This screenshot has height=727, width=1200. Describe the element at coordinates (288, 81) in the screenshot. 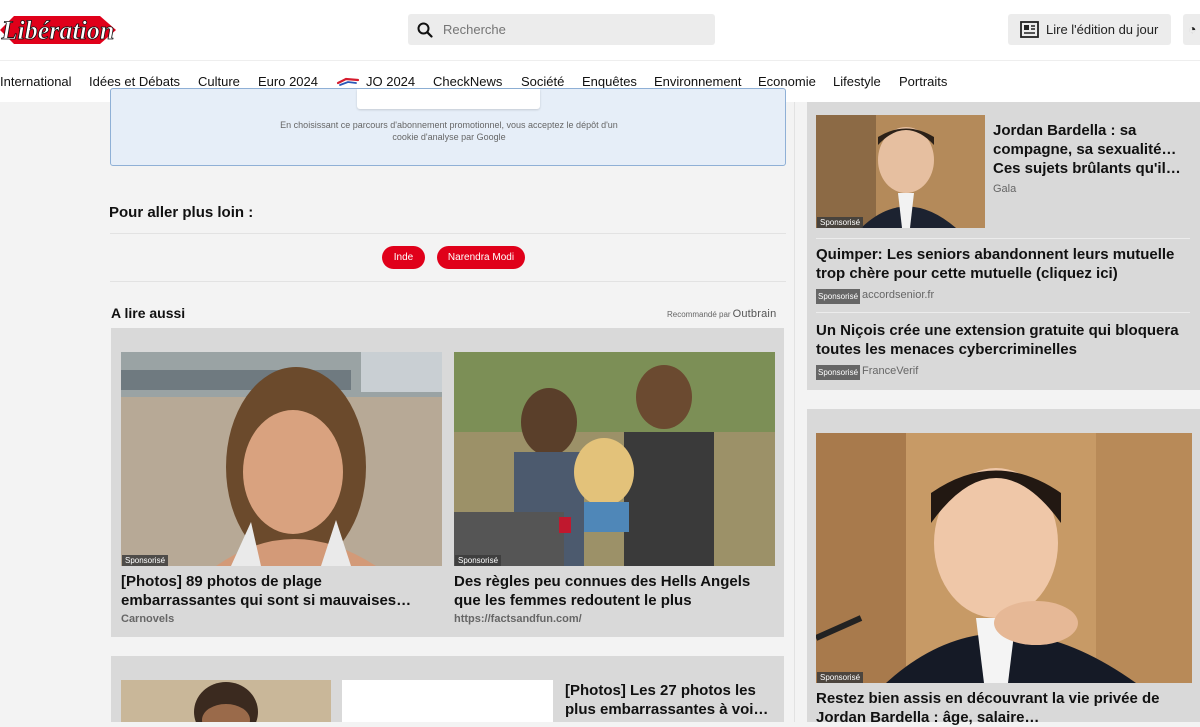

I see `nav-item-euro: Euro 2024` at that location.